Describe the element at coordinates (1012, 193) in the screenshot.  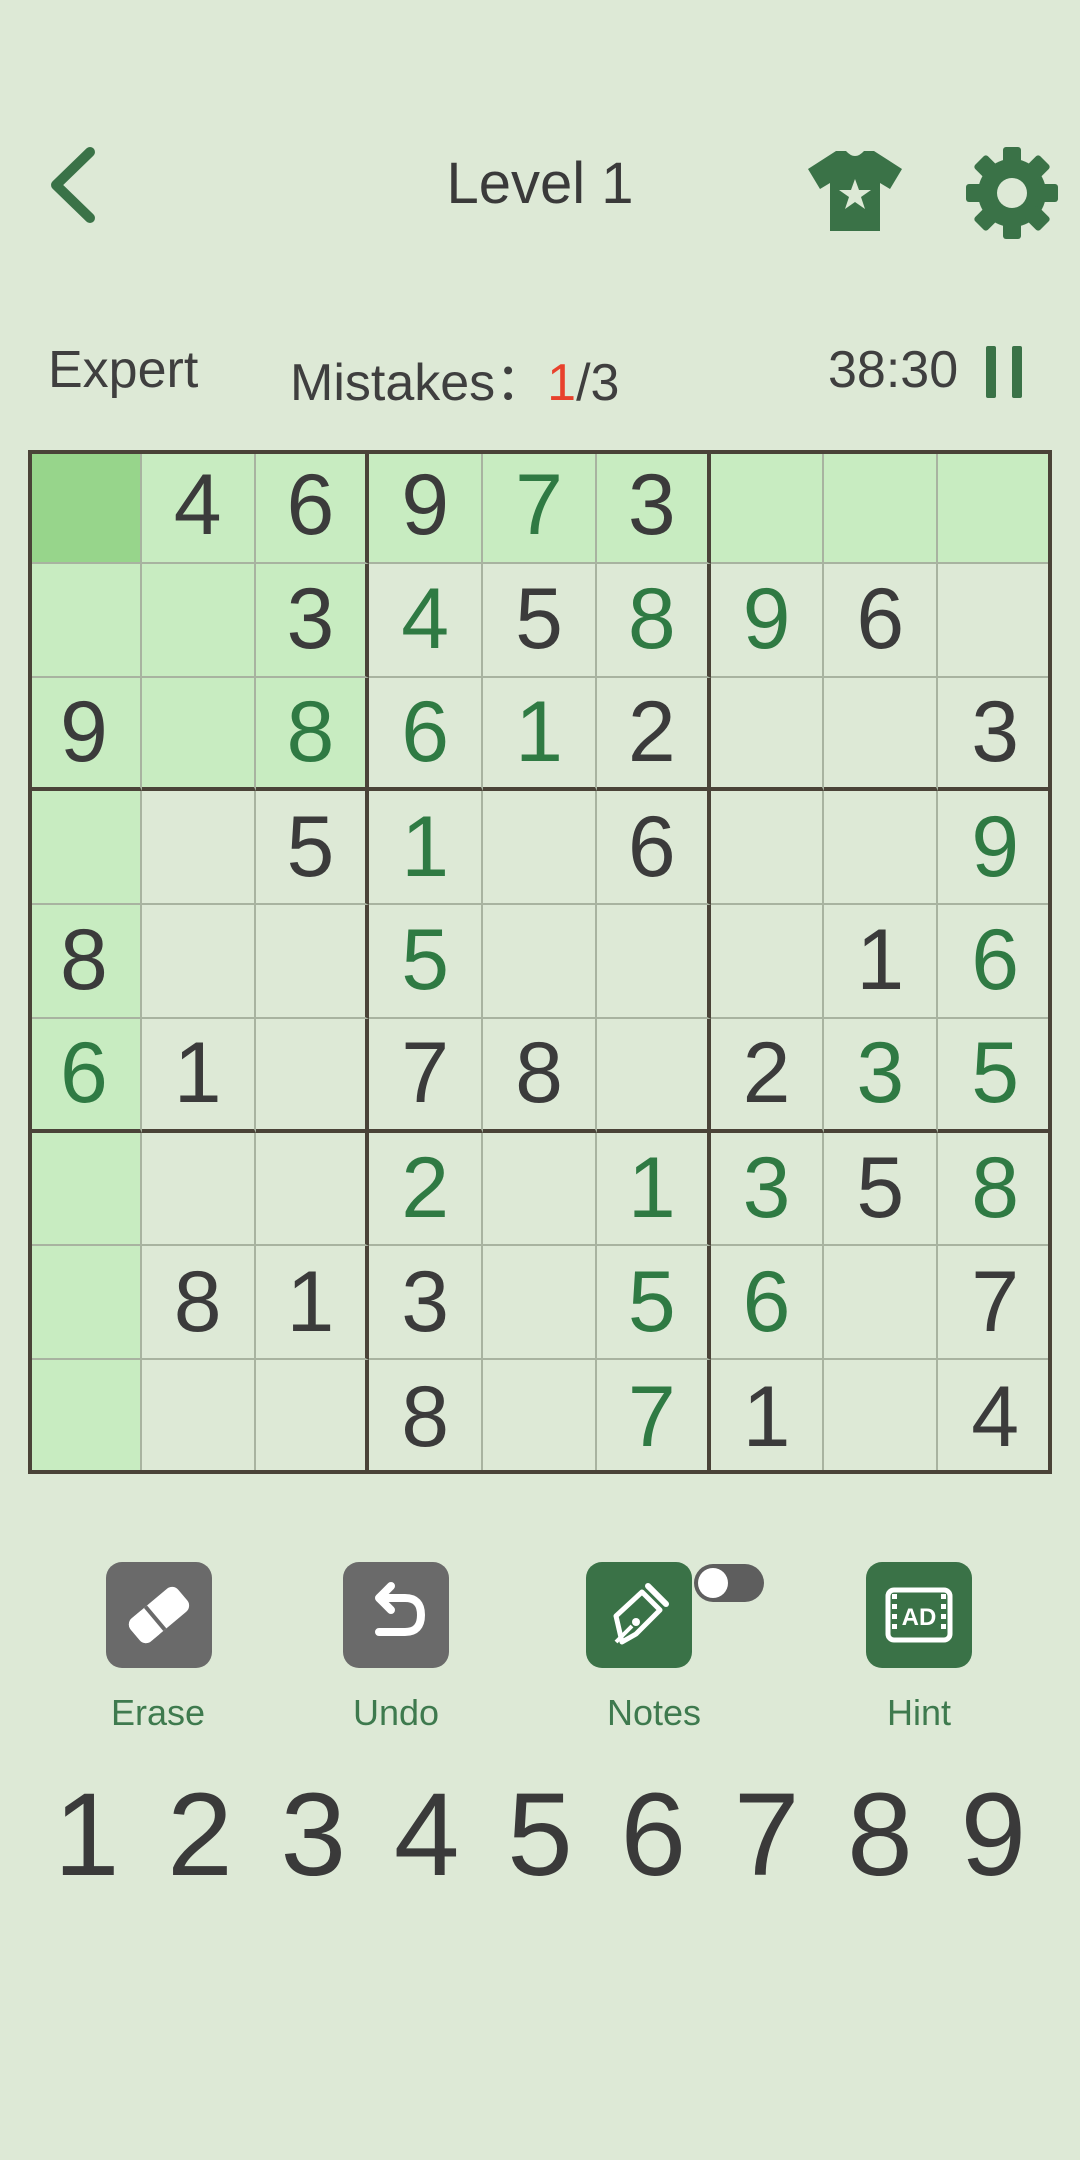
I see `settings-button` at that location.